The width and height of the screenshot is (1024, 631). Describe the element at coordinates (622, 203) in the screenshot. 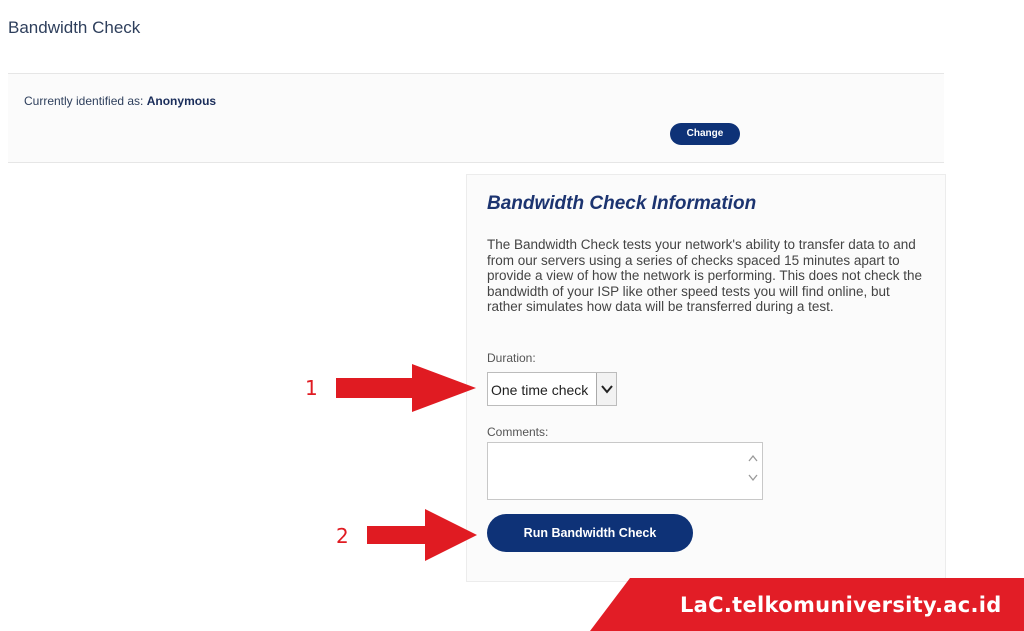

I see `info-title: Bandwidth Check Information` at that location.